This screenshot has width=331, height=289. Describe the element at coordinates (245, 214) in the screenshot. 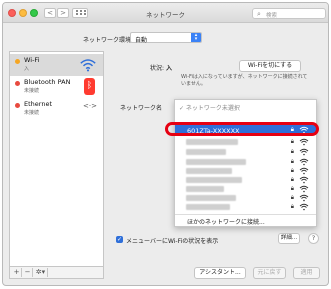

I see `menu-separator` at that location.